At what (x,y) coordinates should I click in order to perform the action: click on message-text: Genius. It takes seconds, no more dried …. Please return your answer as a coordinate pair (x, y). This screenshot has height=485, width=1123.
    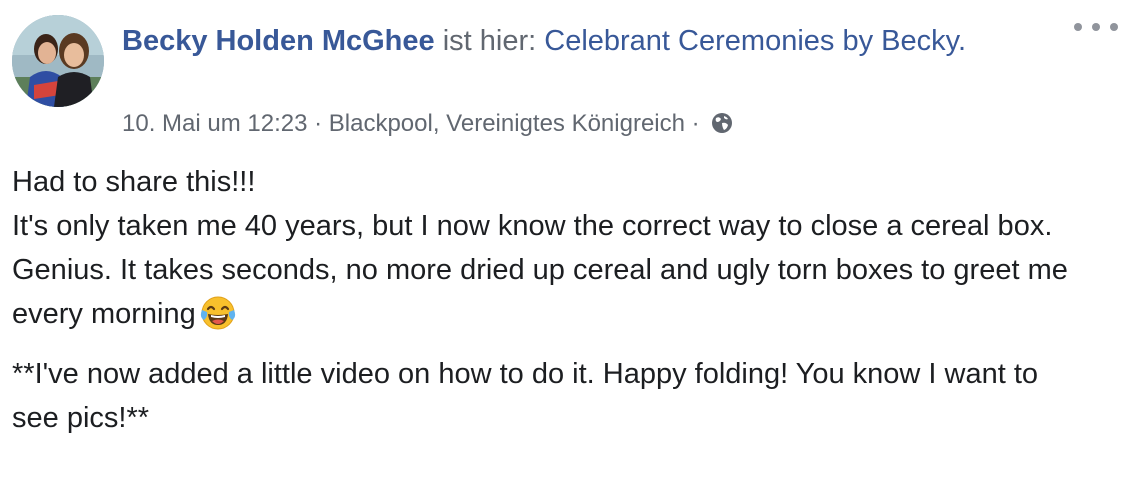
    Looking at the image, I should click on (540, 292).